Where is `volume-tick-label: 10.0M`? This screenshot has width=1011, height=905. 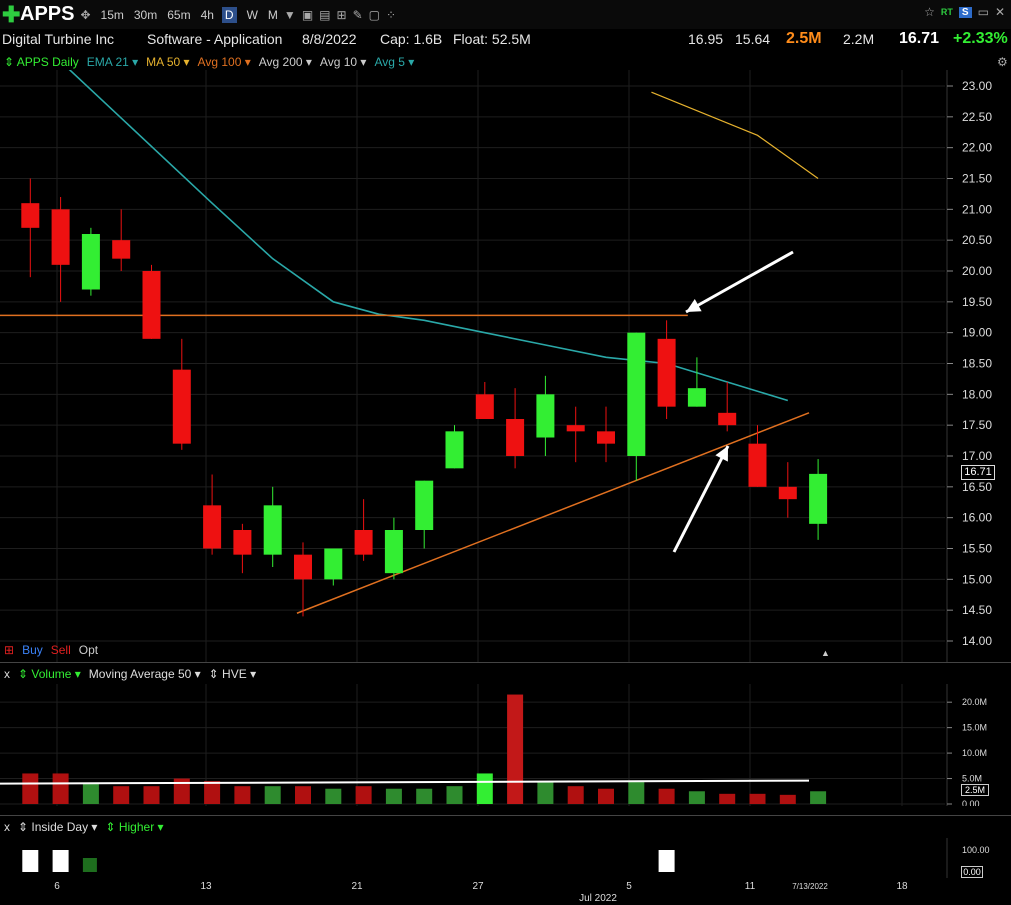
volume-tick-label: 10.0M is located at coordinates (974, 753).